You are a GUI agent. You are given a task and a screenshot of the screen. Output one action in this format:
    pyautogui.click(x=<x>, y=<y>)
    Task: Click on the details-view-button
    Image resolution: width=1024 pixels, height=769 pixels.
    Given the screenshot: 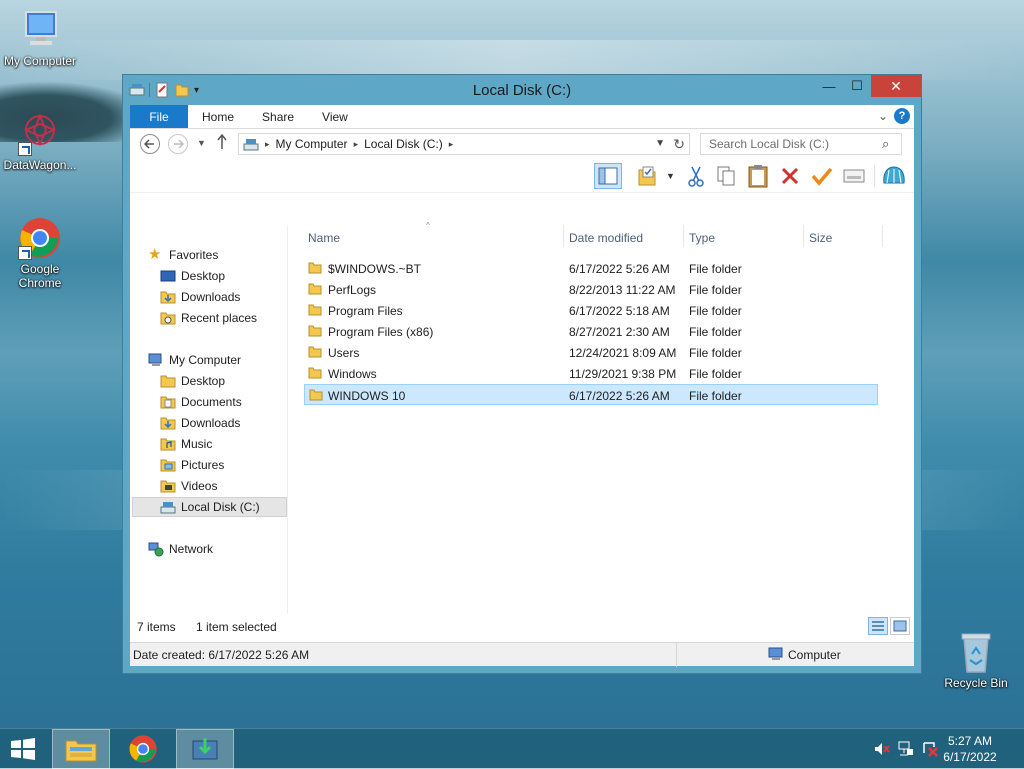 What is the action you would take?
    pyautogui.click(x=878, y=626)
    